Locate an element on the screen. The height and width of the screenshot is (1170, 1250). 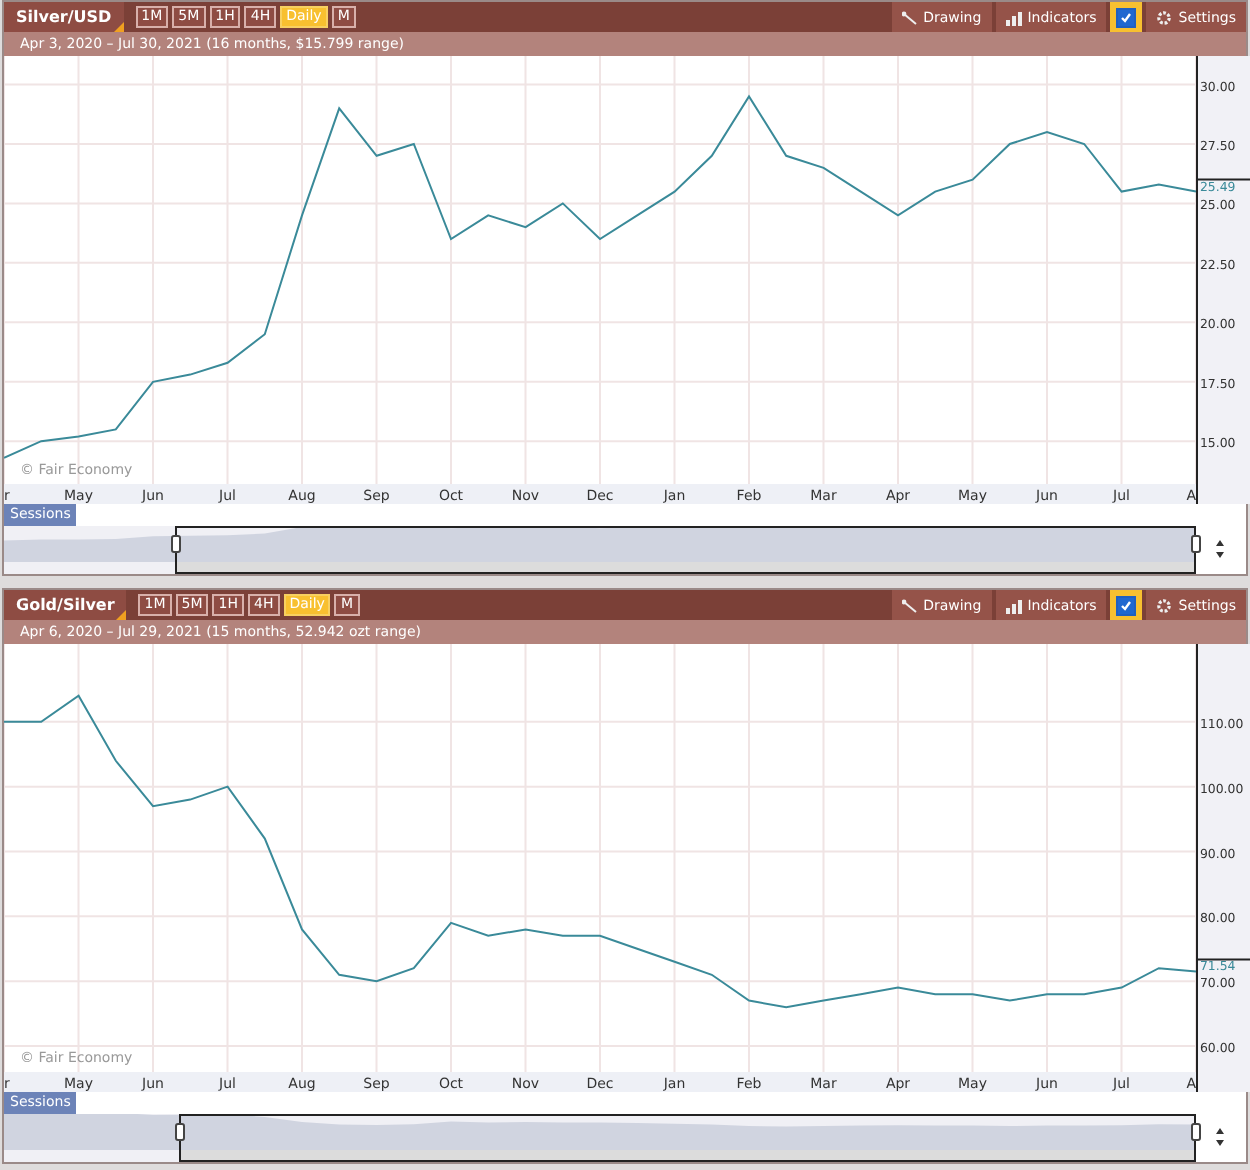
symbol-button: Silver/USD is located at coordinates (64, 17).